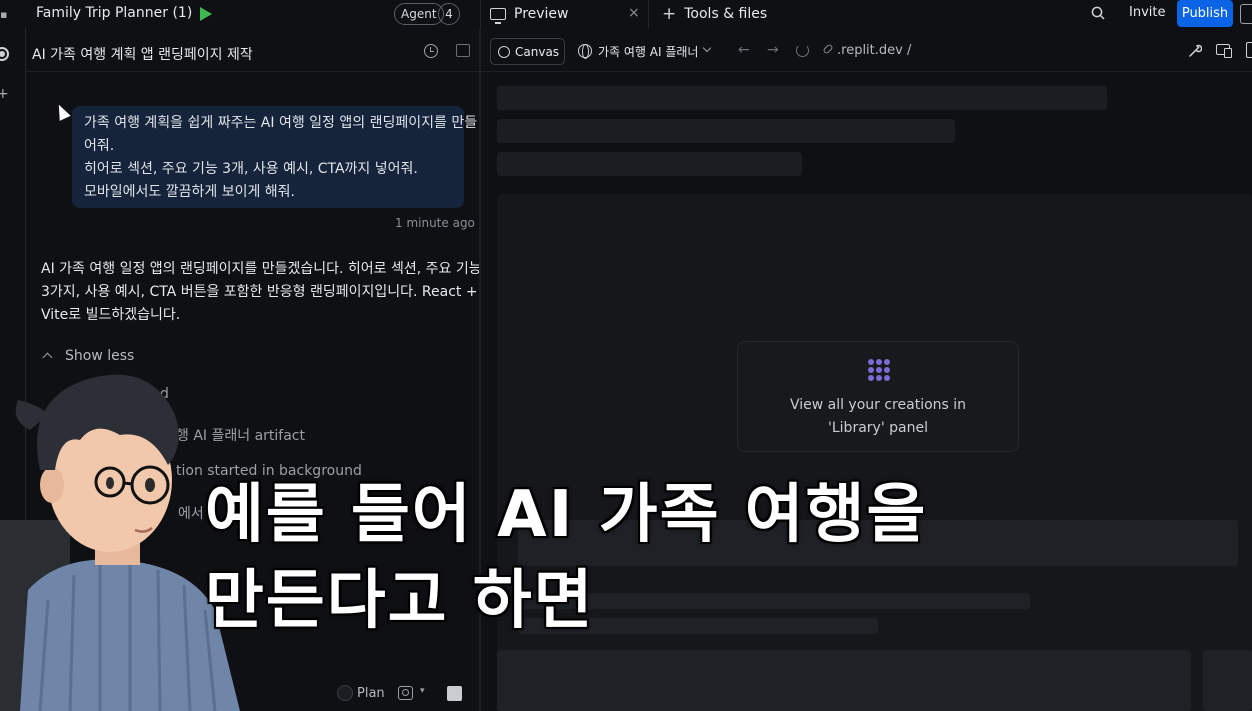 This screenshot has height=711, width=1252. Describe the element at coordinates (1246, 14) in the screenshot. I see `panel-toggle-icon` at that location.